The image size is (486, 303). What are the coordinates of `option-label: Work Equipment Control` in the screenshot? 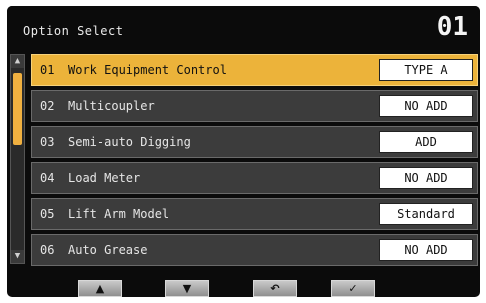 It's located at (147, 70).